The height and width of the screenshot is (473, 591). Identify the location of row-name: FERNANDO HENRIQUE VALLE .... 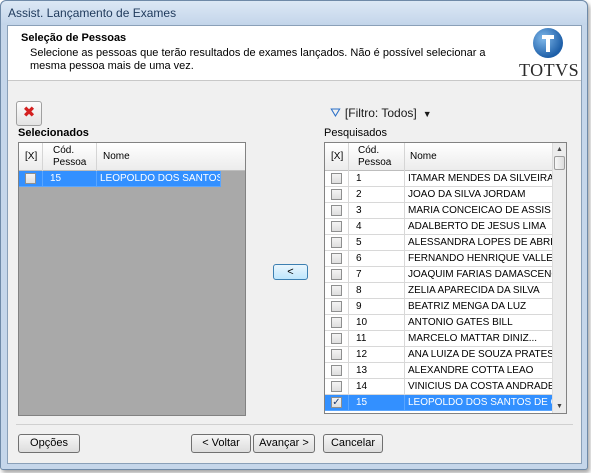
(479, 259).